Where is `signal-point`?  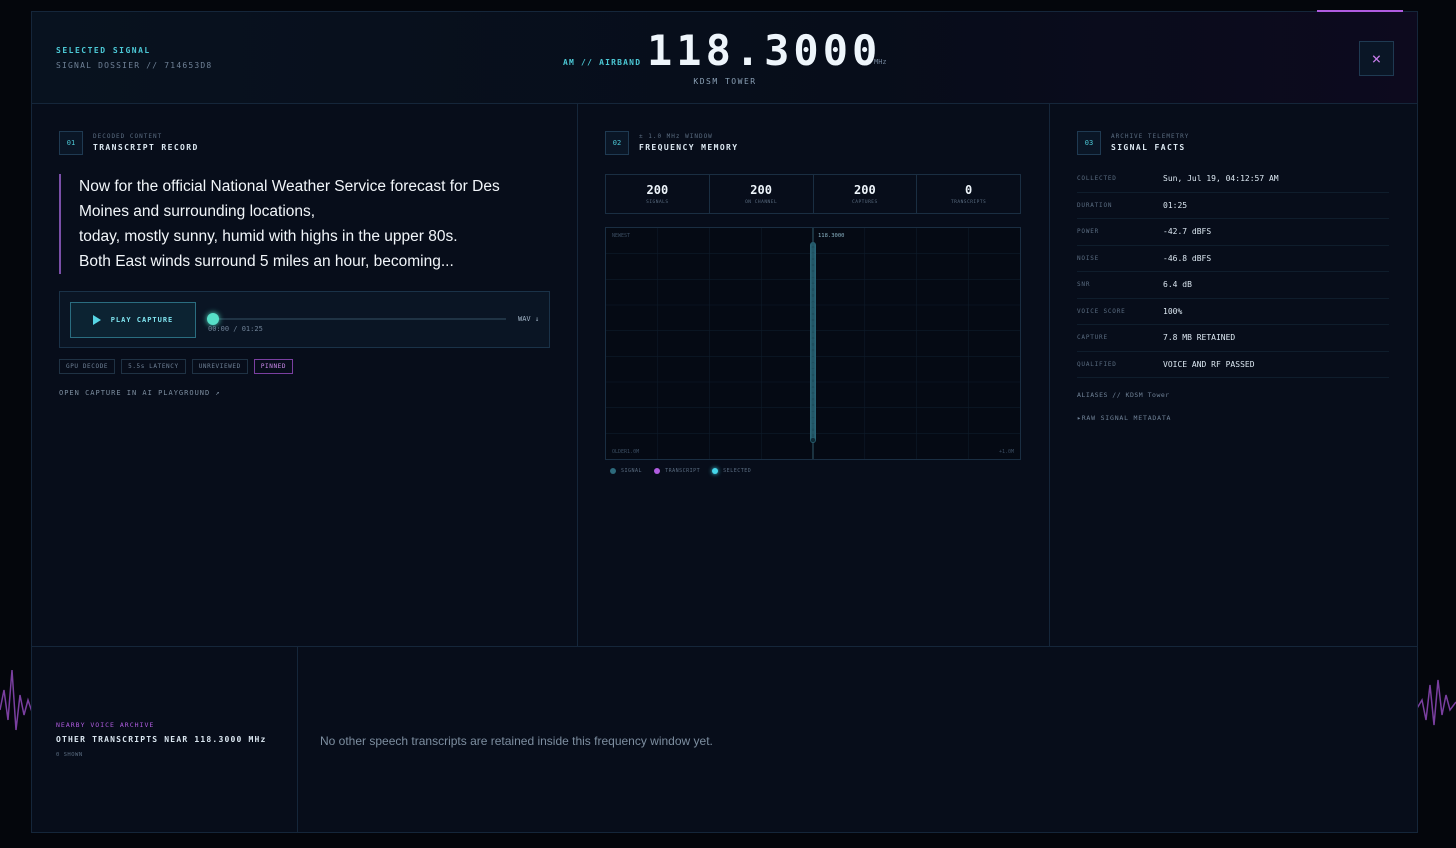 signal-point is located at coordinates (813, 440).